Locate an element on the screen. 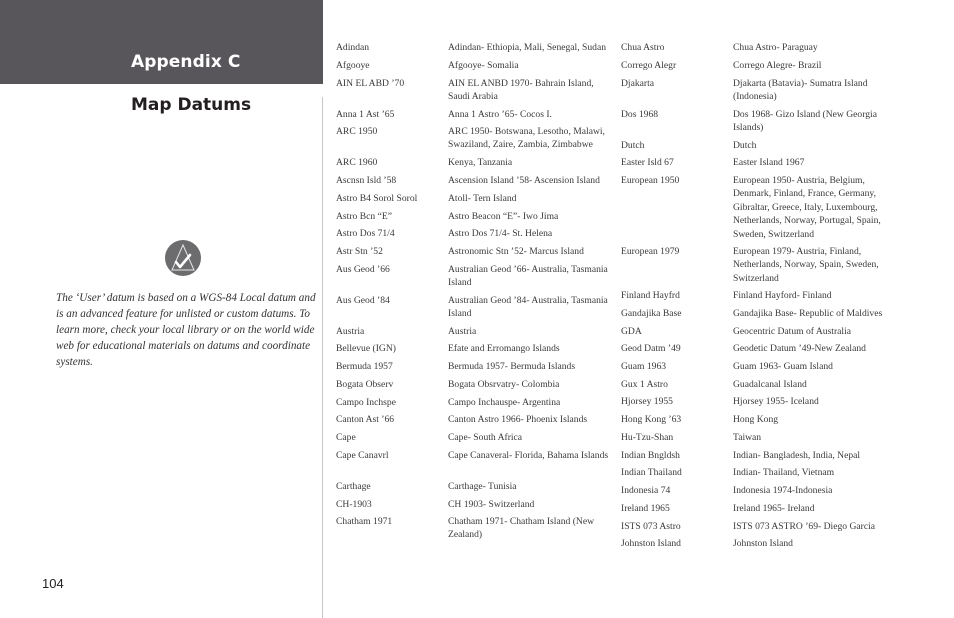 Image resolution: width=954 pixels, height=618 pixels. datum-abbreviation: Austria is located at coordinates (350, 331).